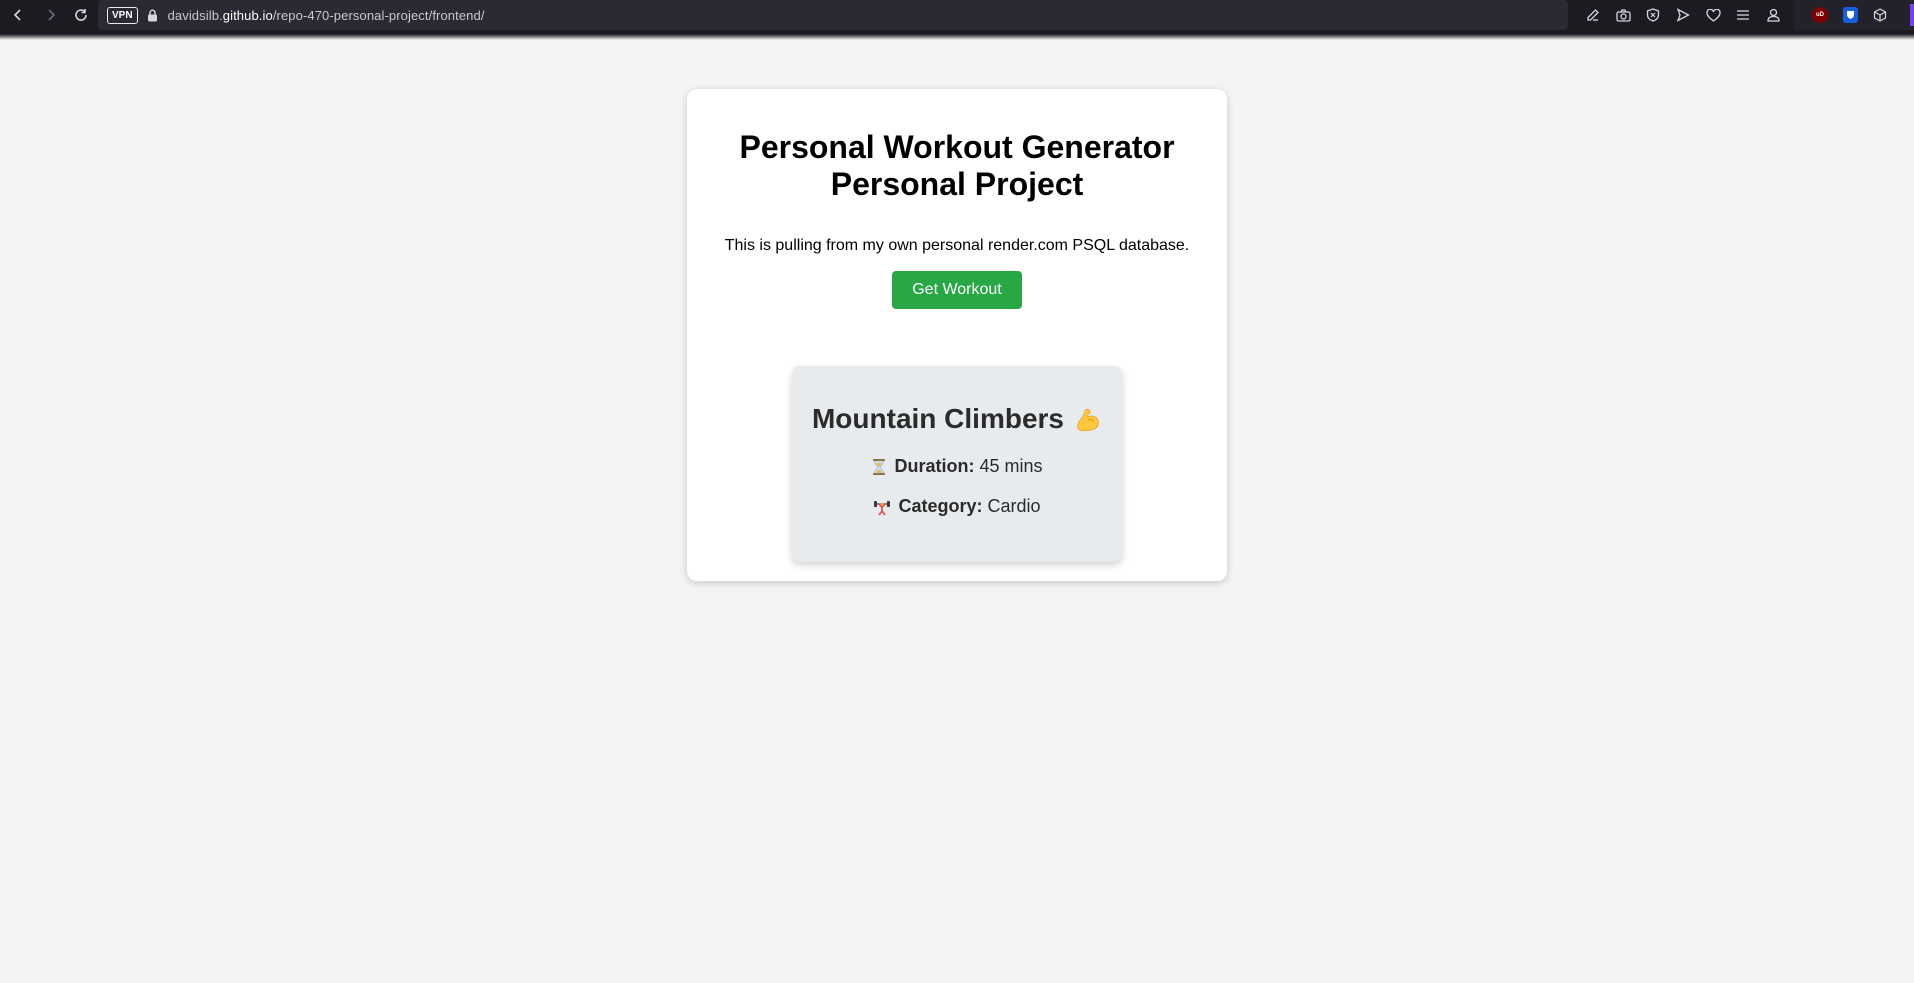 The width and height of the screenshot is (1914, 983). Describe the element at coordinates (378, 15) in the screenshot. I see `url-path: /repo-470-personal-project/frontend/` at that location.